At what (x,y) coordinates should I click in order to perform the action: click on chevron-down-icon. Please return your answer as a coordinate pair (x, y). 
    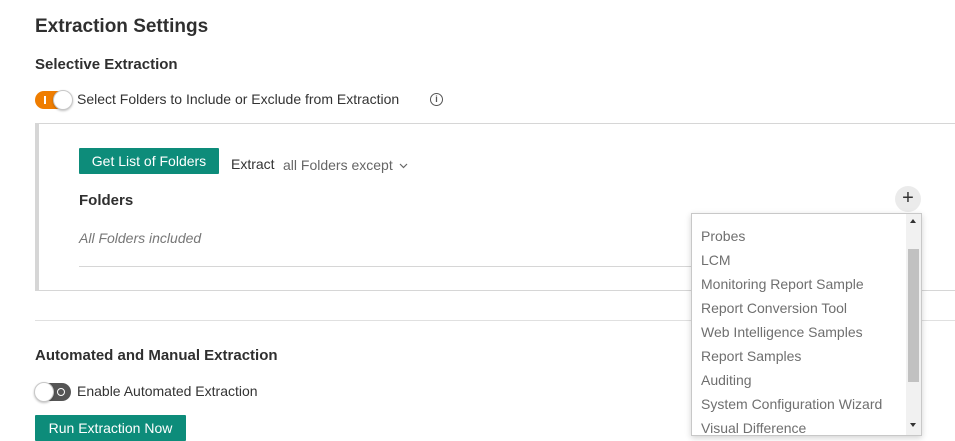
    Looking at the image, I should click on (403, 166).